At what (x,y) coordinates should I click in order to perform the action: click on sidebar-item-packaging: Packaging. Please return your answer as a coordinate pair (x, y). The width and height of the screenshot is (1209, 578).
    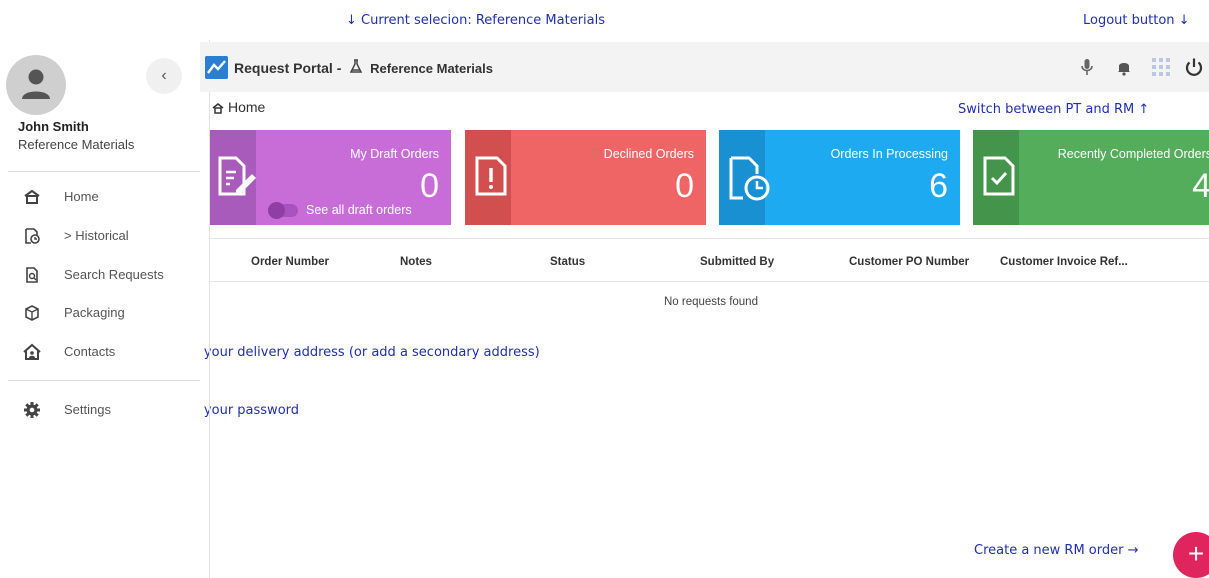
    Looking at the image, I should click on (100, 313).